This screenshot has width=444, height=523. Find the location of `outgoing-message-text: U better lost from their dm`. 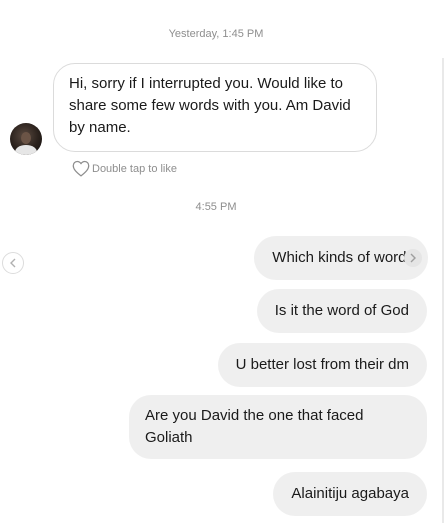

outgoing-message-text: U better lost from their dm is located at coordinates (322, 364).